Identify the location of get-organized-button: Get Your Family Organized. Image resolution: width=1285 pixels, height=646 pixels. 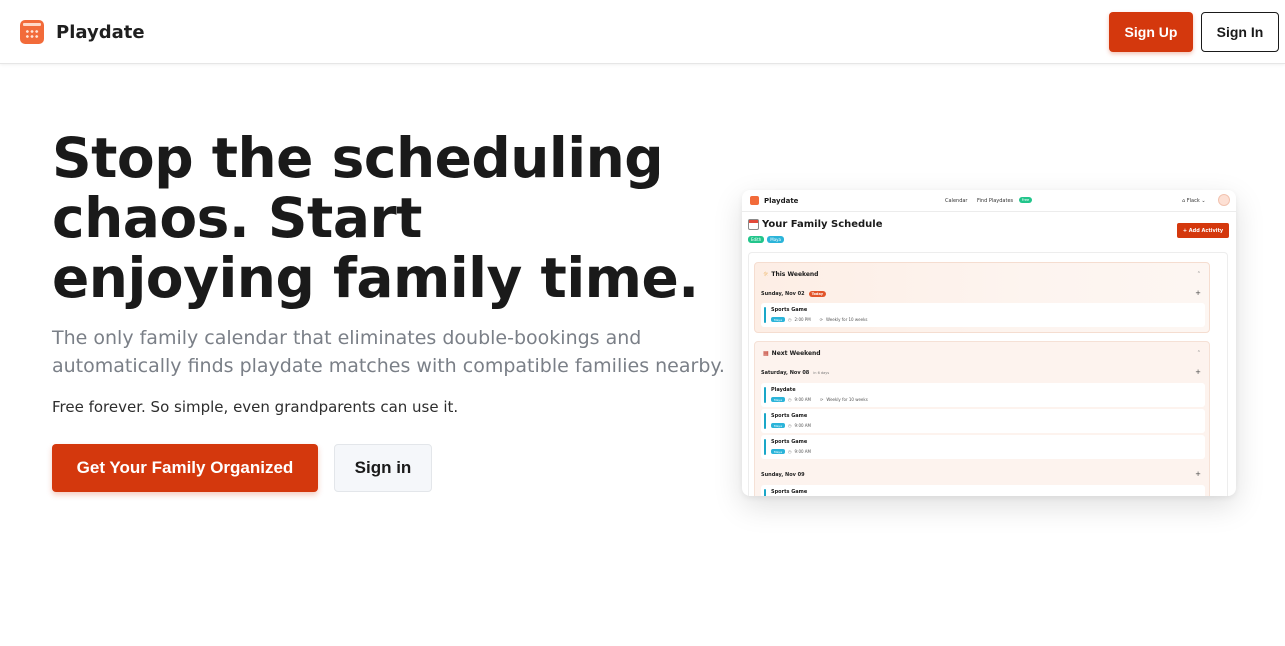
(185, 468).